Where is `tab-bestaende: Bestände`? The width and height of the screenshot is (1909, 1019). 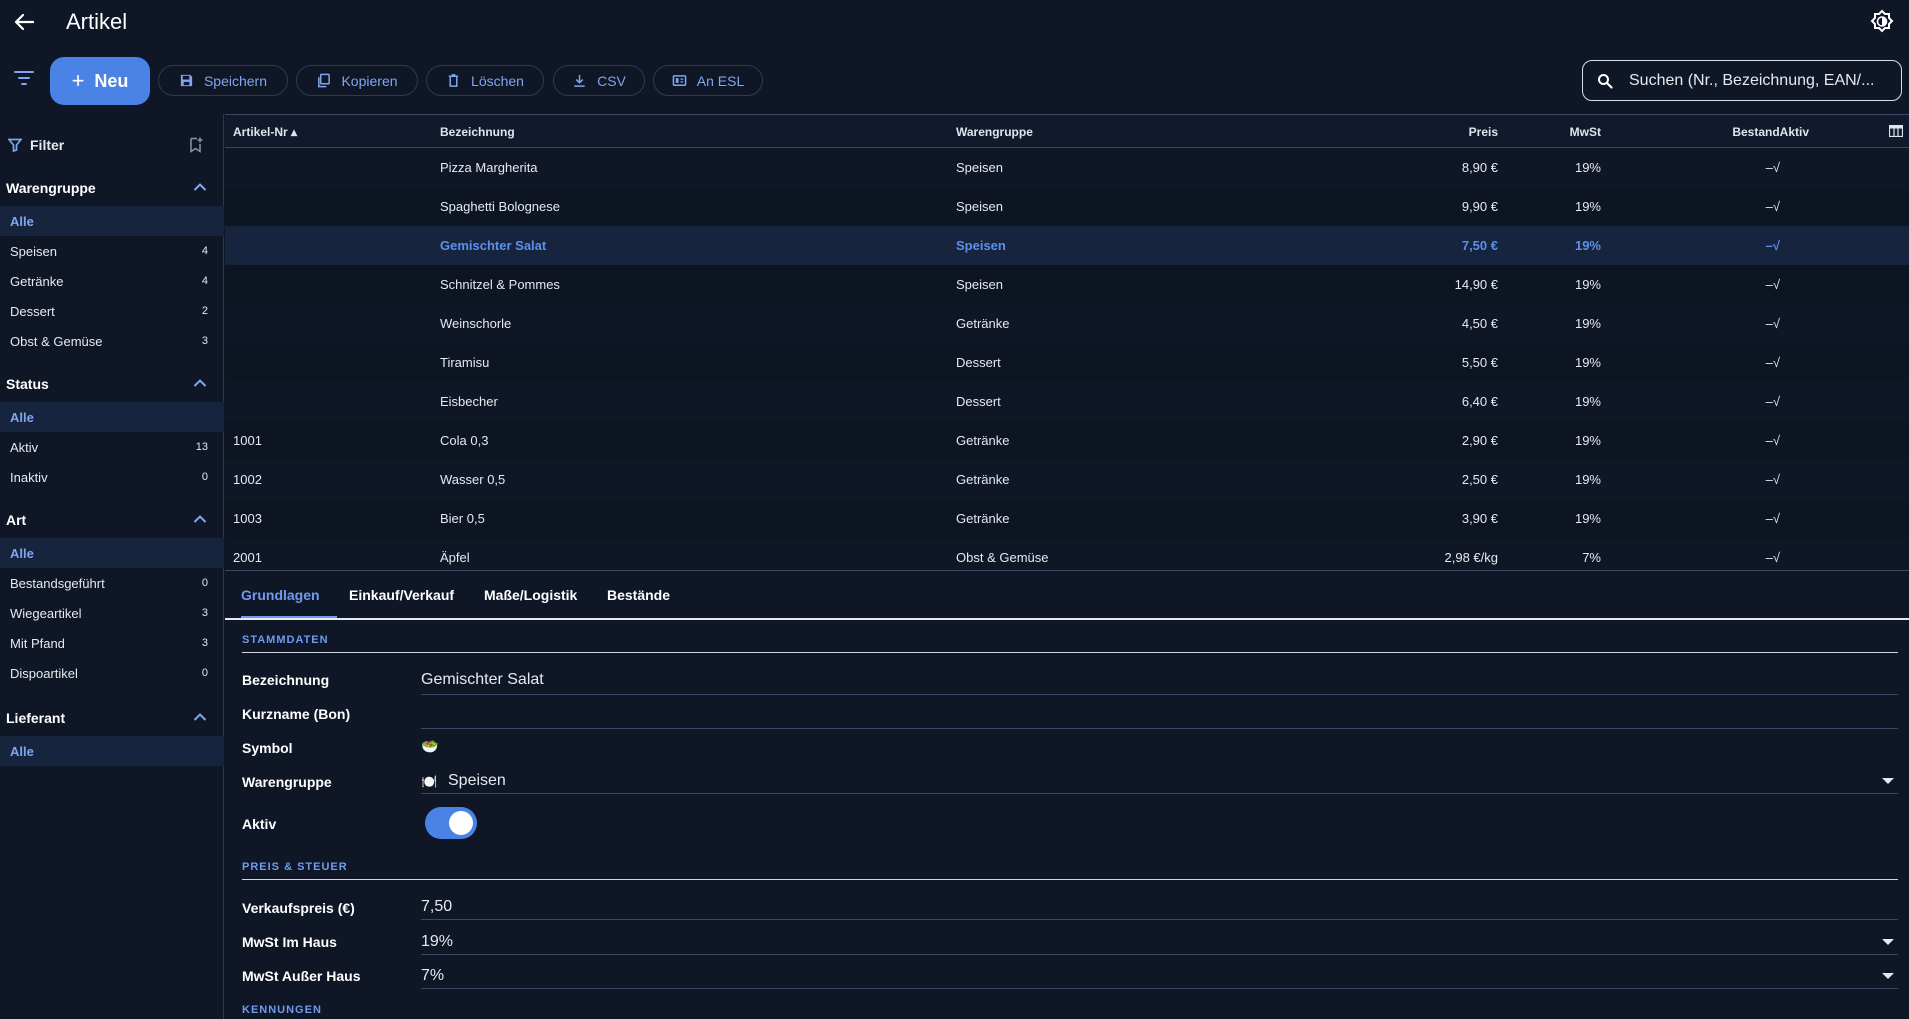
tab-bestaende: Bestände is located at coordinates (638, 595).